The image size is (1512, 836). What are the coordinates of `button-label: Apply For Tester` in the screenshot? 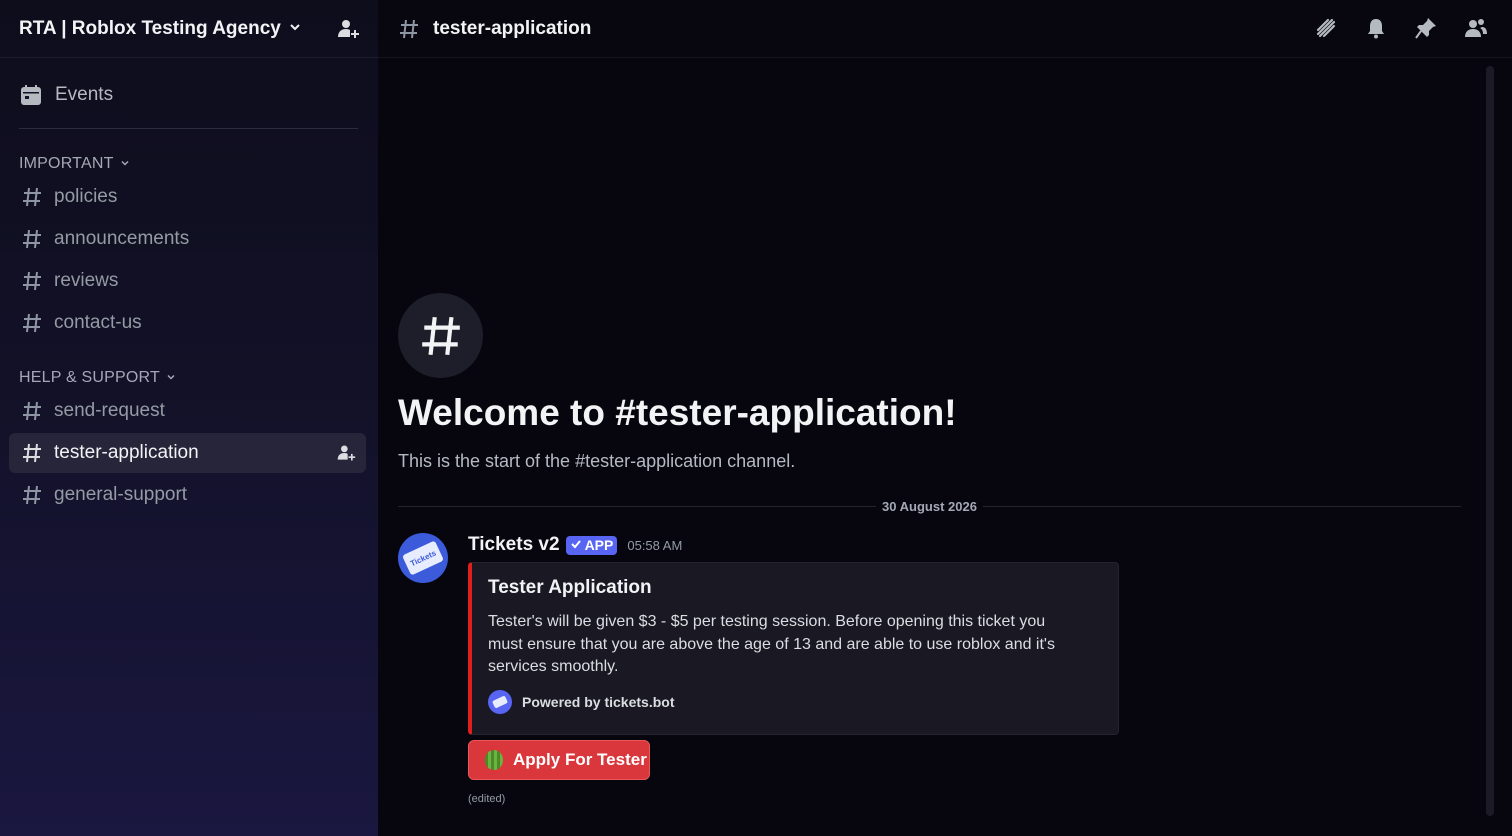 It's located at (580, 759).